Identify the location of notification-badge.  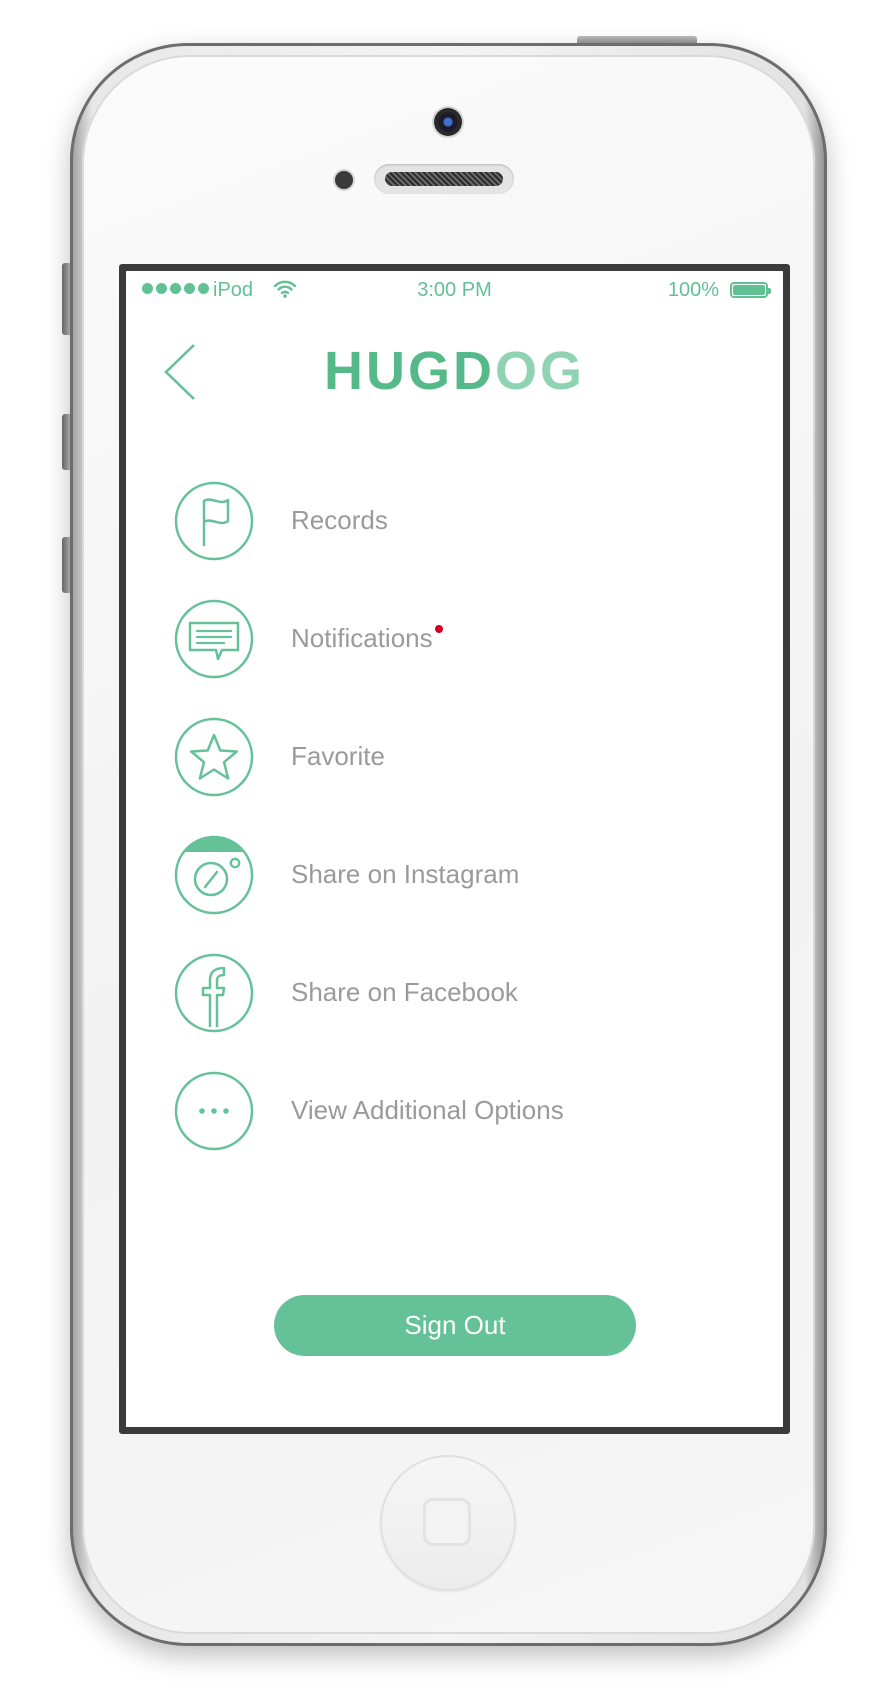
(438, 629).